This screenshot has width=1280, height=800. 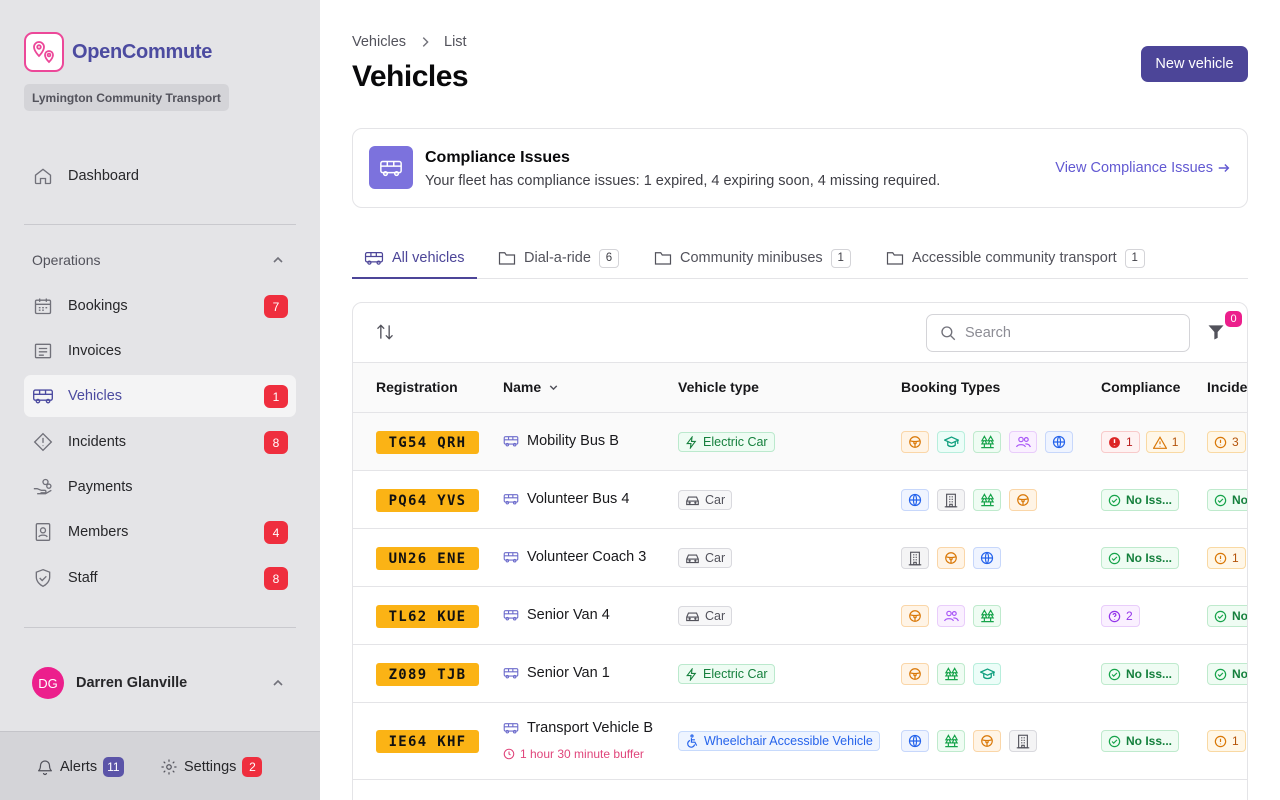 I want to click on lightning-icon, so click(x=691, y=442).